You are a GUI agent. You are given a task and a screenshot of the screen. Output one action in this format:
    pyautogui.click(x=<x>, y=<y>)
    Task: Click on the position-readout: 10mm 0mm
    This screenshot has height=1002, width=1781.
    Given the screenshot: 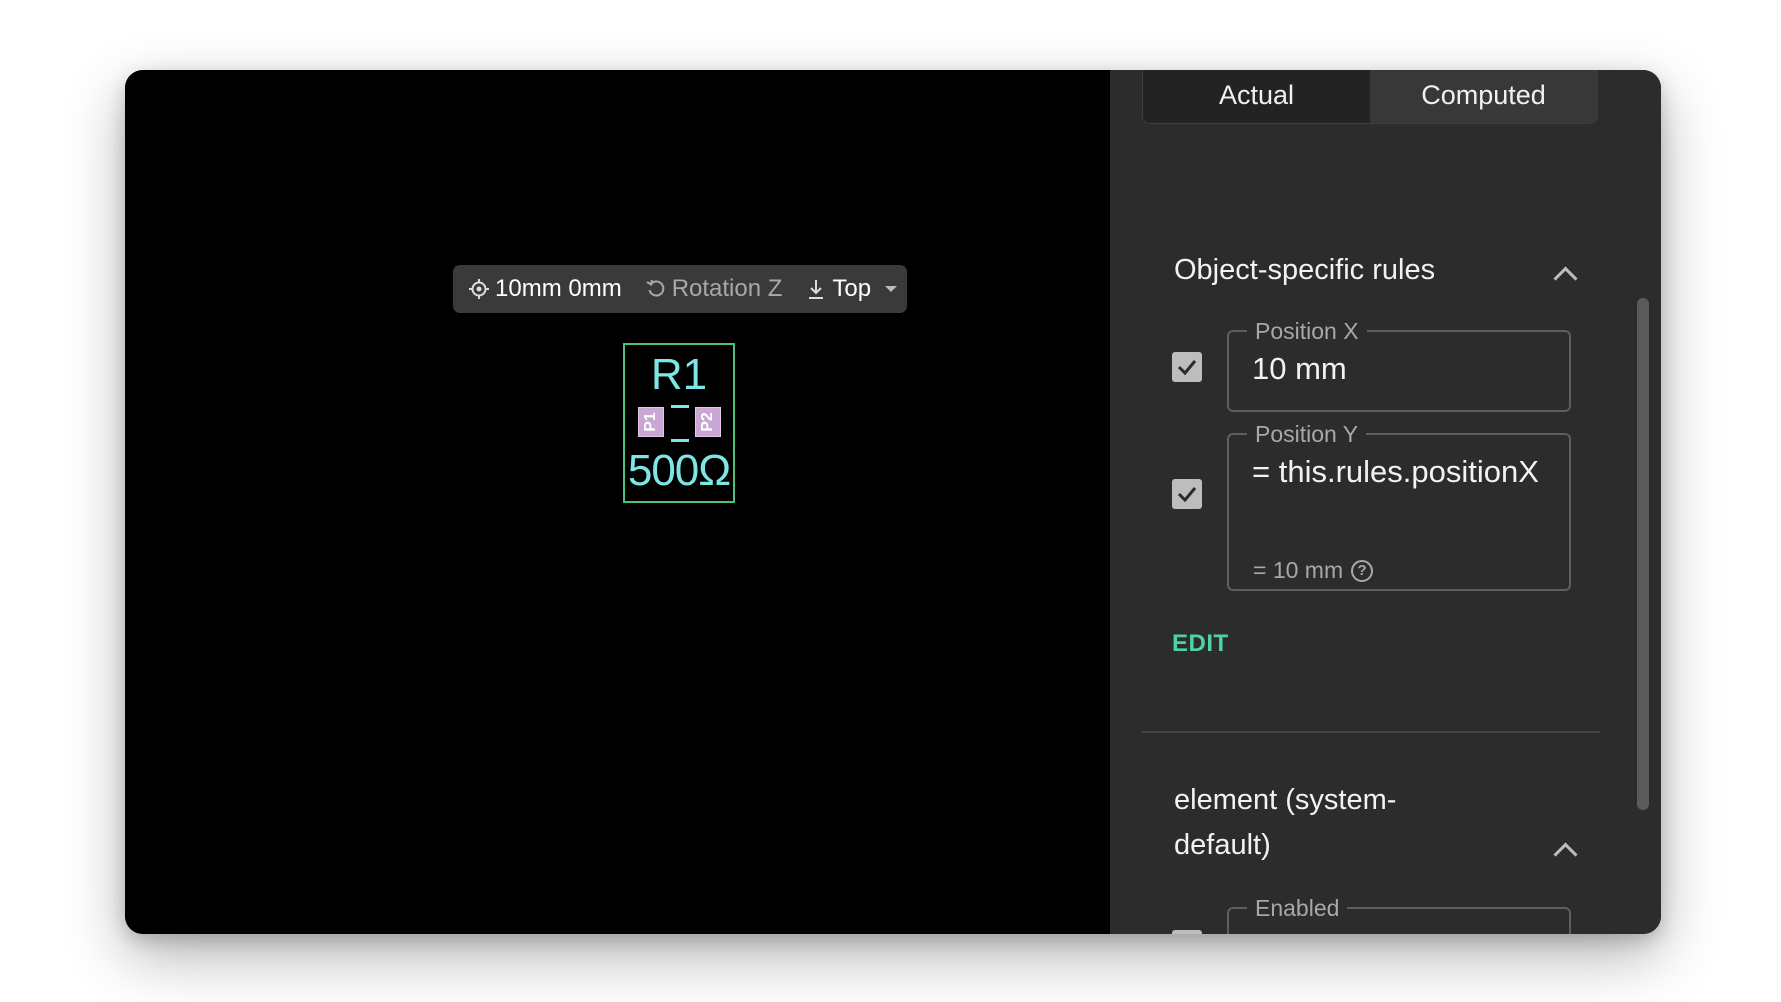 What is the action you would take?
    pyautogui.click(x=558, y=288)
    